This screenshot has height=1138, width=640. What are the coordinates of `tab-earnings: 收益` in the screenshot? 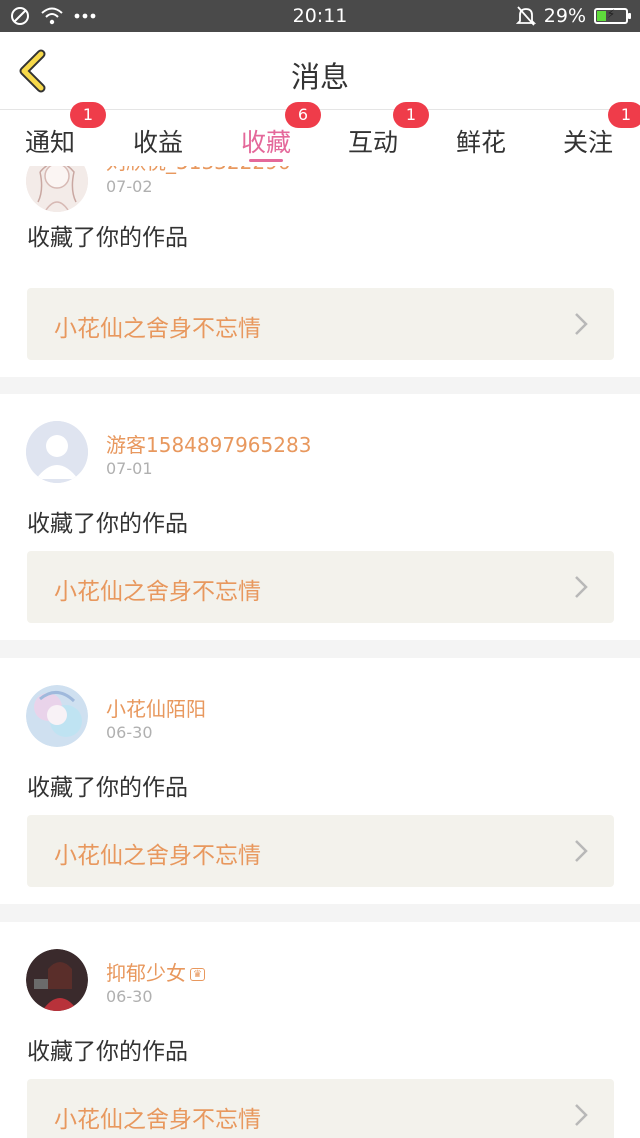 It's located at (158, 138).